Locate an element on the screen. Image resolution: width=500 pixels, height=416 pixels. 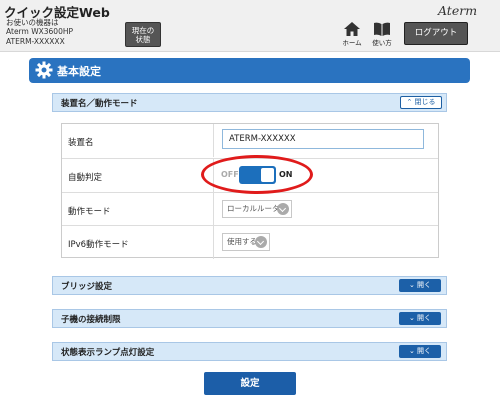
ipv6-mode-select: 使用する is located at coordinates (246, 242).